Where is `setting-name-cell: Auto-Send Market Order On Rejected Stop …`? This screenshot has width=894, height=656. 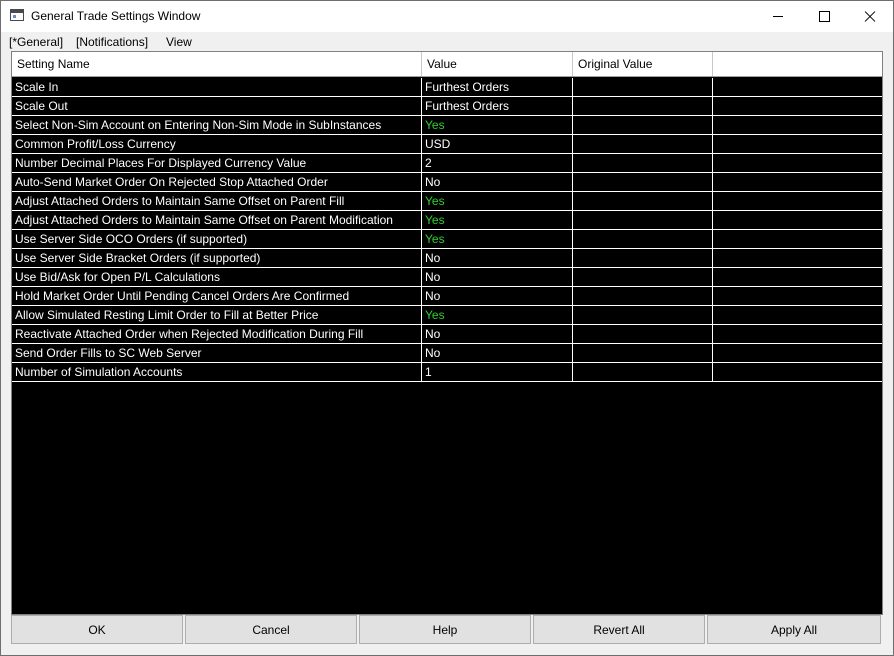
setting-name-cell: Auto-Send Market Order On Rejected Stop … is located at coordinates (217, 182).